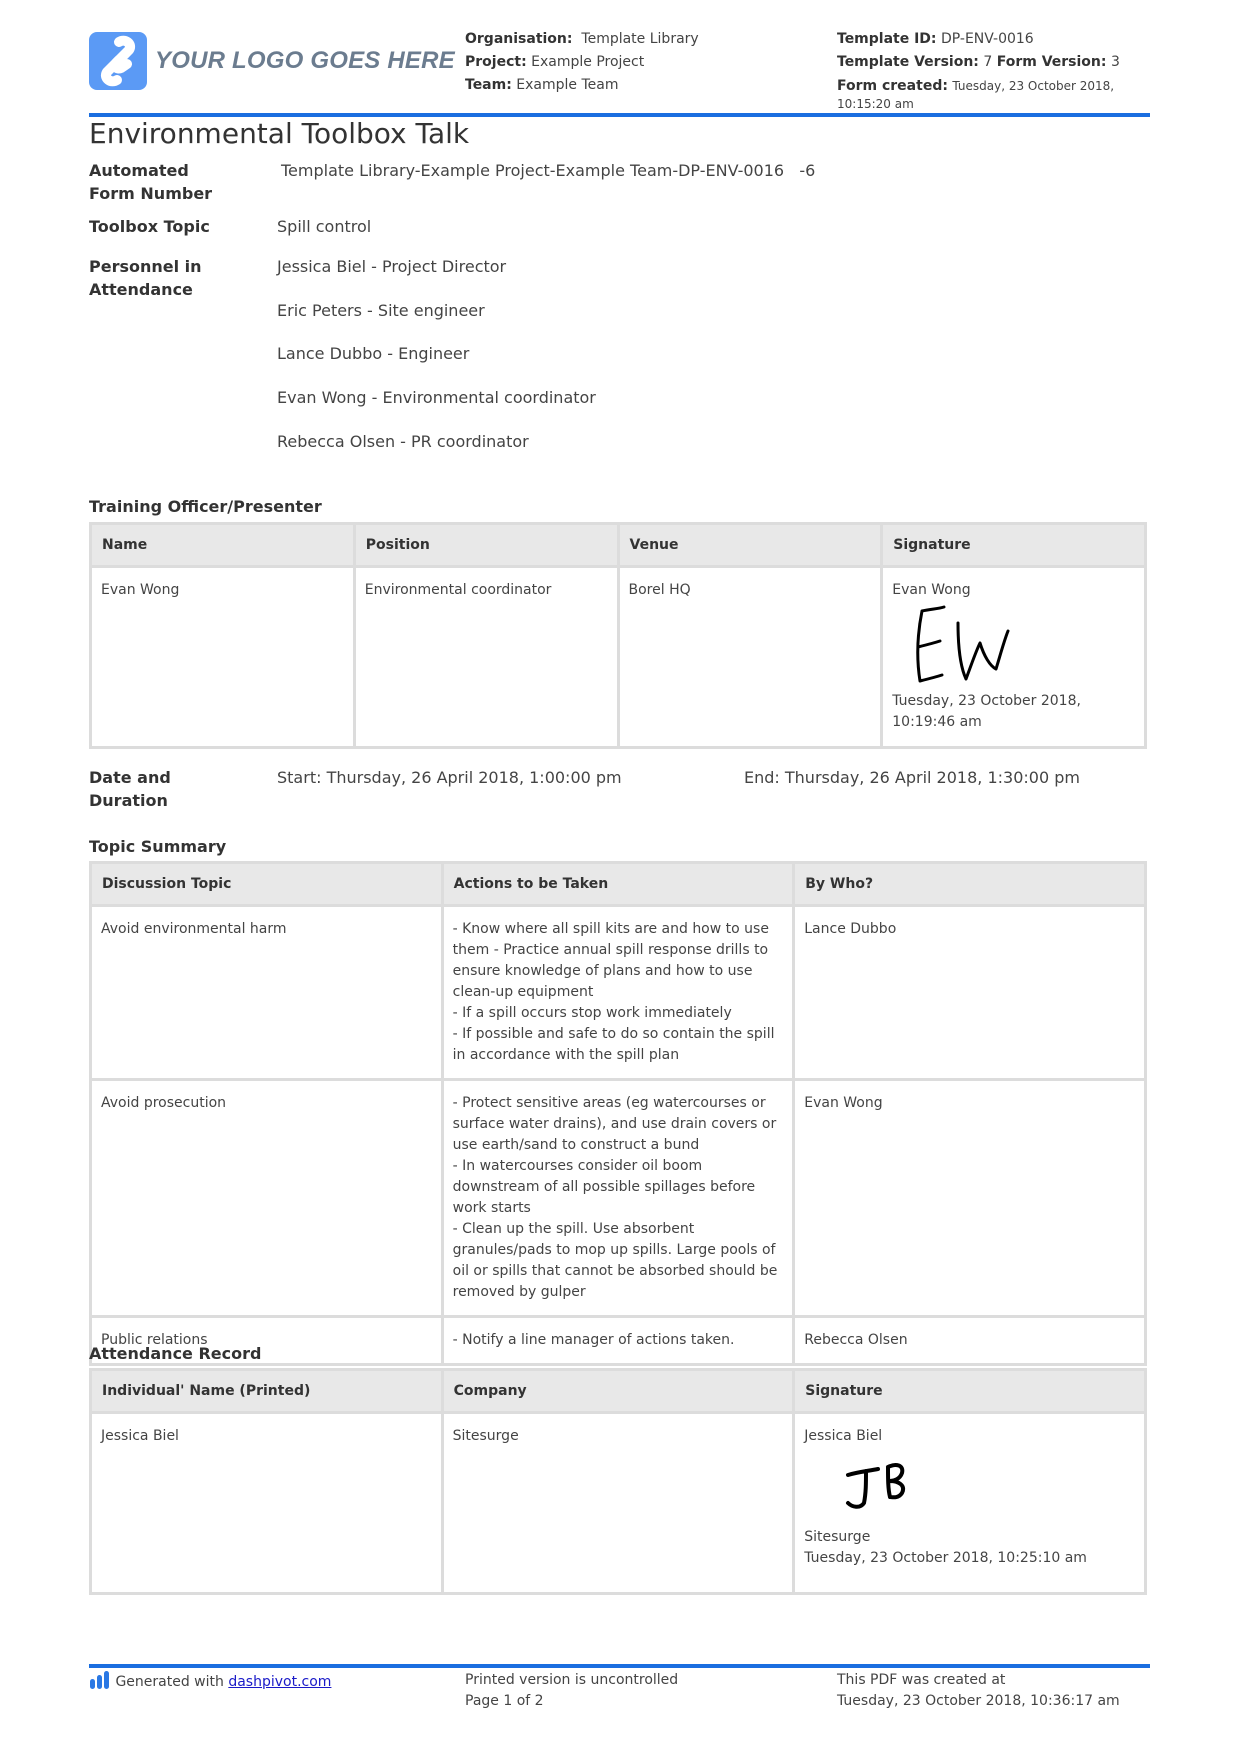  What do you see at coordinates (141, 289) in the screenshot?
I see `personnel-label-line2: Attendance` at bounding box center [141, 289].